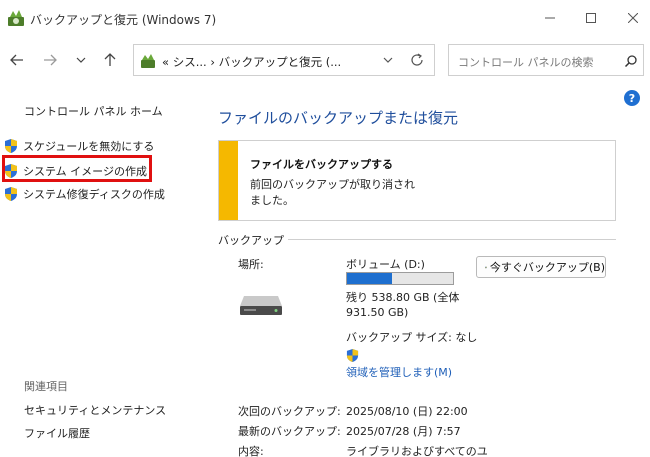 This screenshot has width=650, height=457. What do you see at coordinates (630, 18) in the screenshot?
I see `close-button` at bounding box center [630, 18].